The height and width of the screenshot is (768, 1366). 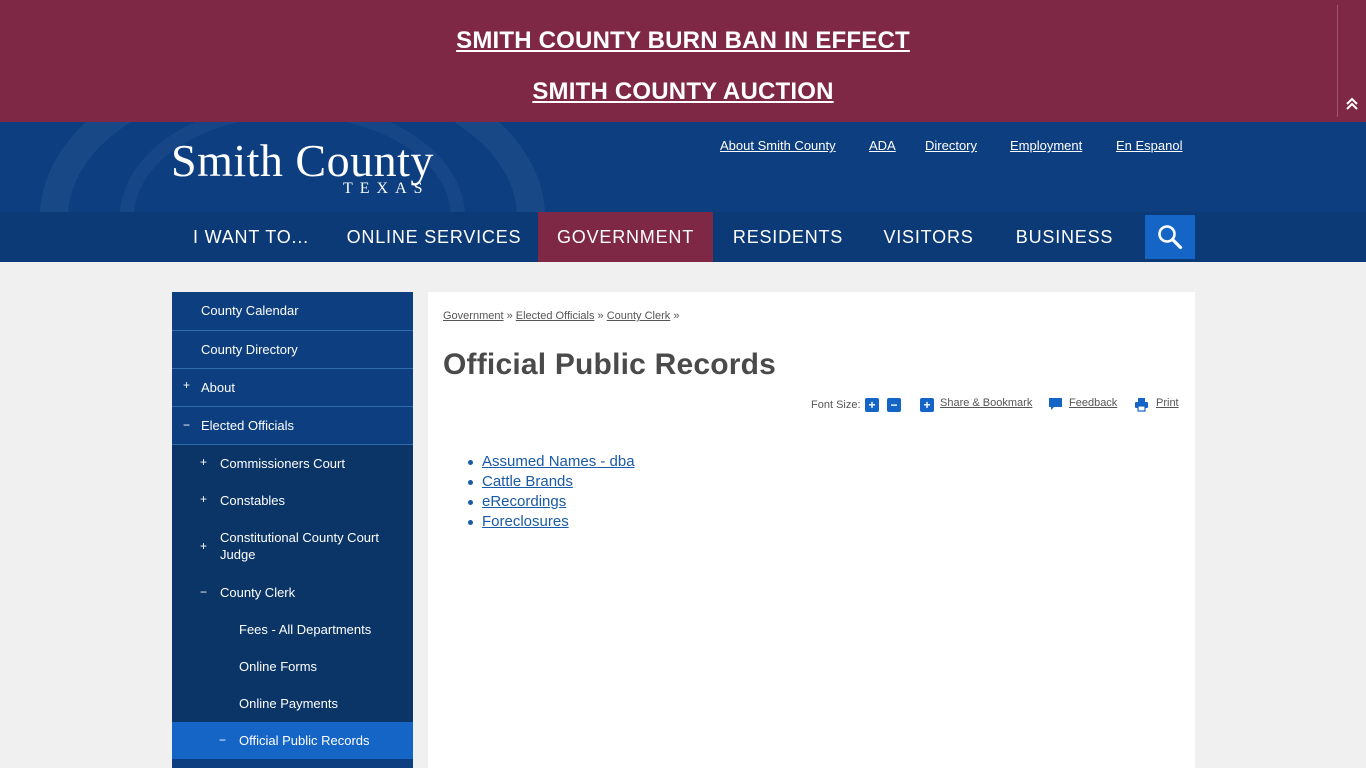 What do you see at coordinates (986, 403) in the screenshot?
I see `share-bookmark-link: Share & Bookmark` at bounding box center [986, 403].